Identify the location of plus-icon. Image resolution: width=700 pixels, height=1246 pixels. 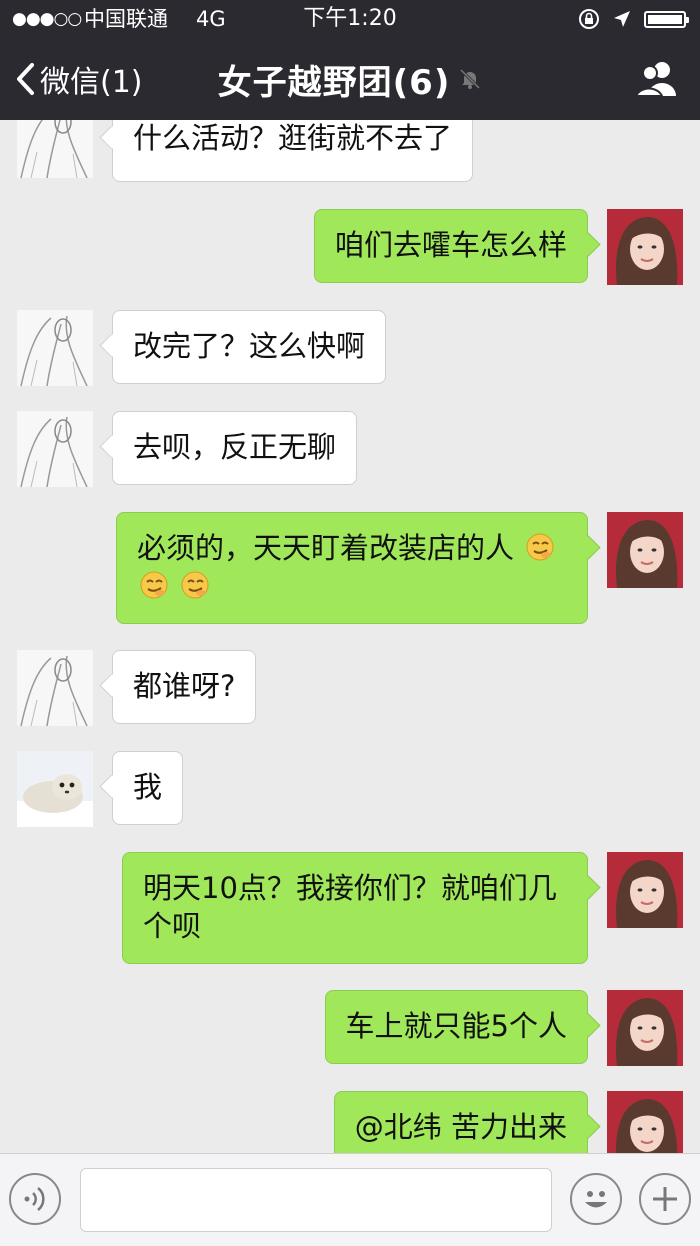
(665, 1199).